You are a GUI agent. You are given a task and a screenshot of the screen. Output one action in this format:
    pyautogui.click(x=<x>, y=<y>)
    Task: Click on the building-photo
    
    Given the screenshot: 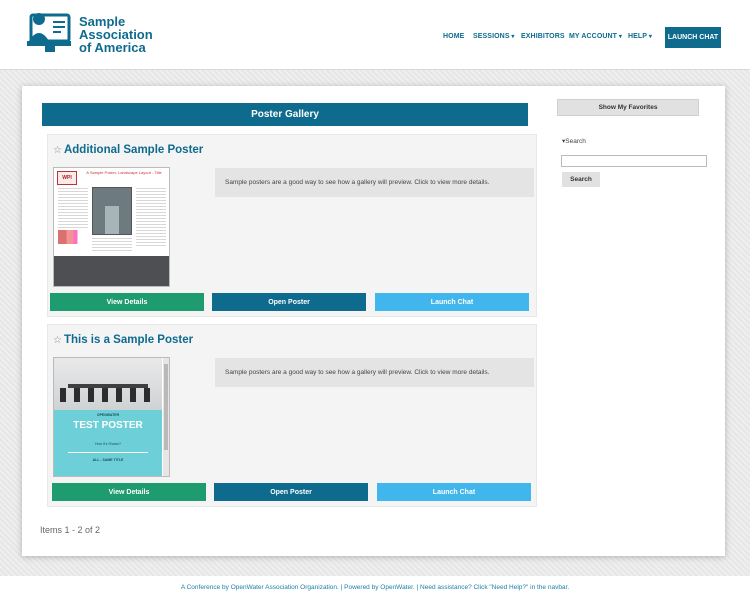 What is the action you would take?
    pyautogui.click(x=112, y=211)
    